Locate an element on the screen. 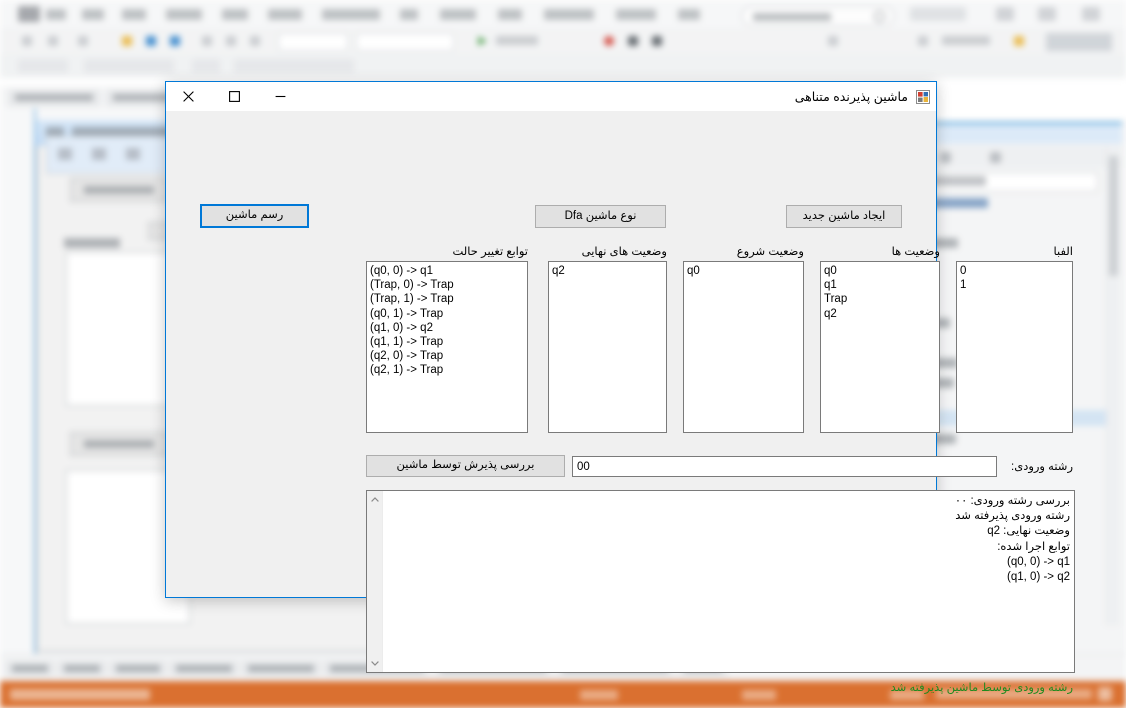 The width and height of the screenshot is (1126, 708). check-acceptance-button: بررسی پذیرش توسط ماشین is located at coordinates (465, 466).